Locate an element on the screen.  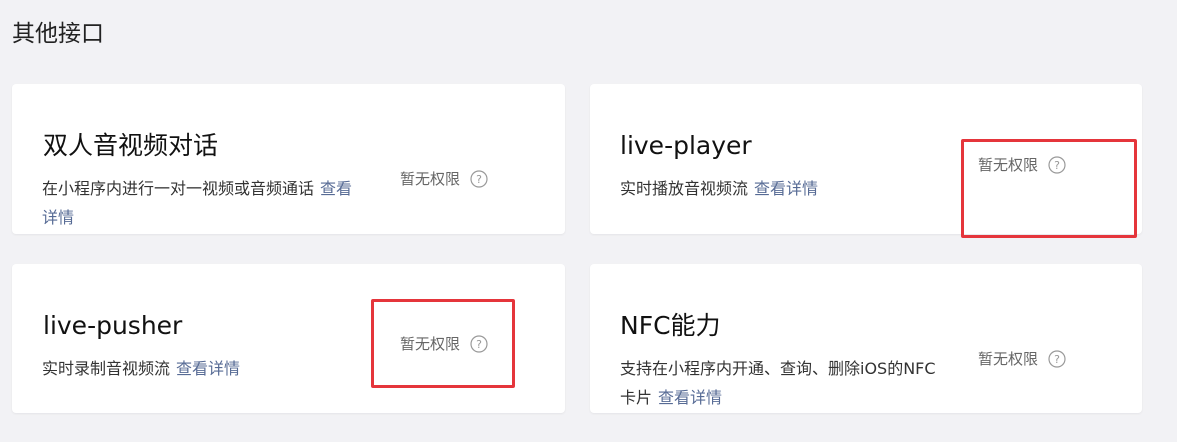
card-description: 支持在小程序内开通、查询、删除iOS的NFC 卡片 查看详情 is located at coordinates (800, 383).